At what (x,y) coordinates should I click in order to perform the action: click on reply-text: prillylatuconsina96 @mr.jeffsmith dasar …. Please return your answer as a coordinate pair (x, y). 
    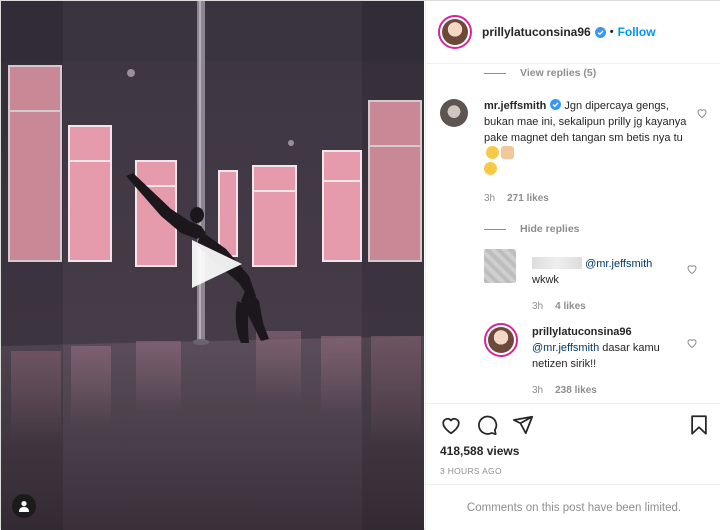
    Looking at the image, I should click on (612, 348).